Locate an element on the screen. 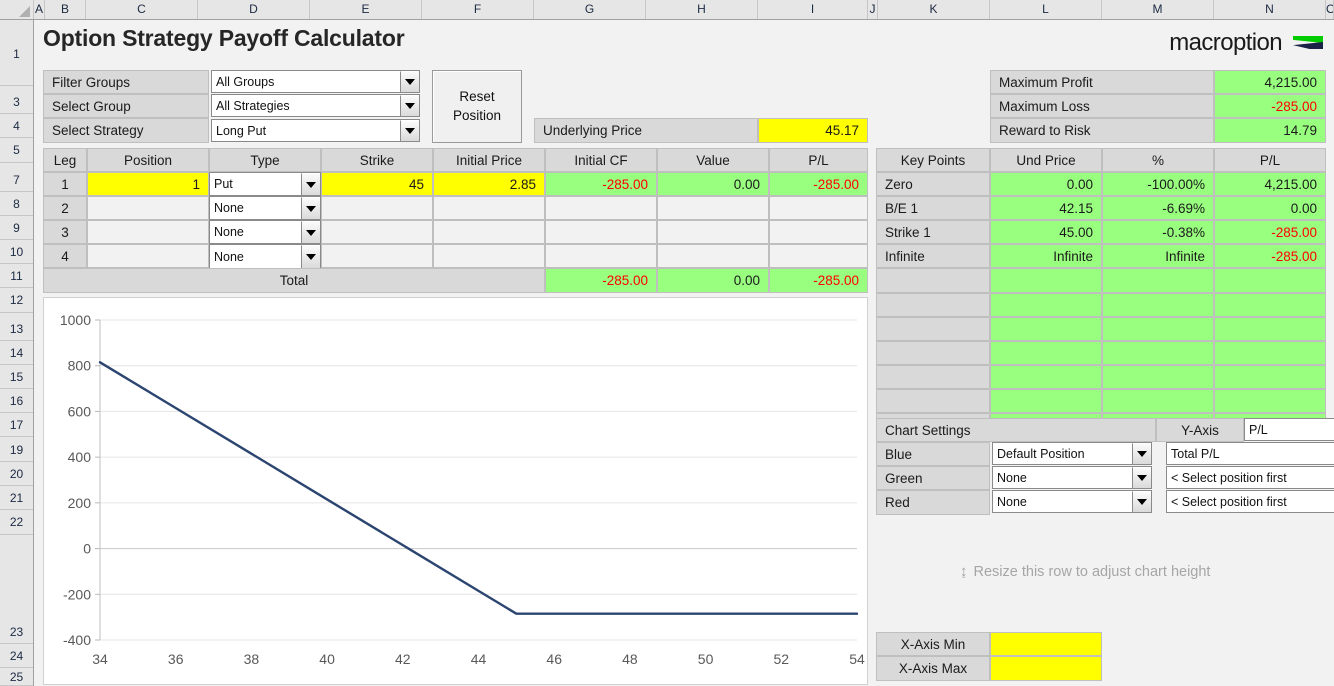  resize-row-hint: ↨ Resize this row to adjust chart height is located at coordinates (1085, 571).